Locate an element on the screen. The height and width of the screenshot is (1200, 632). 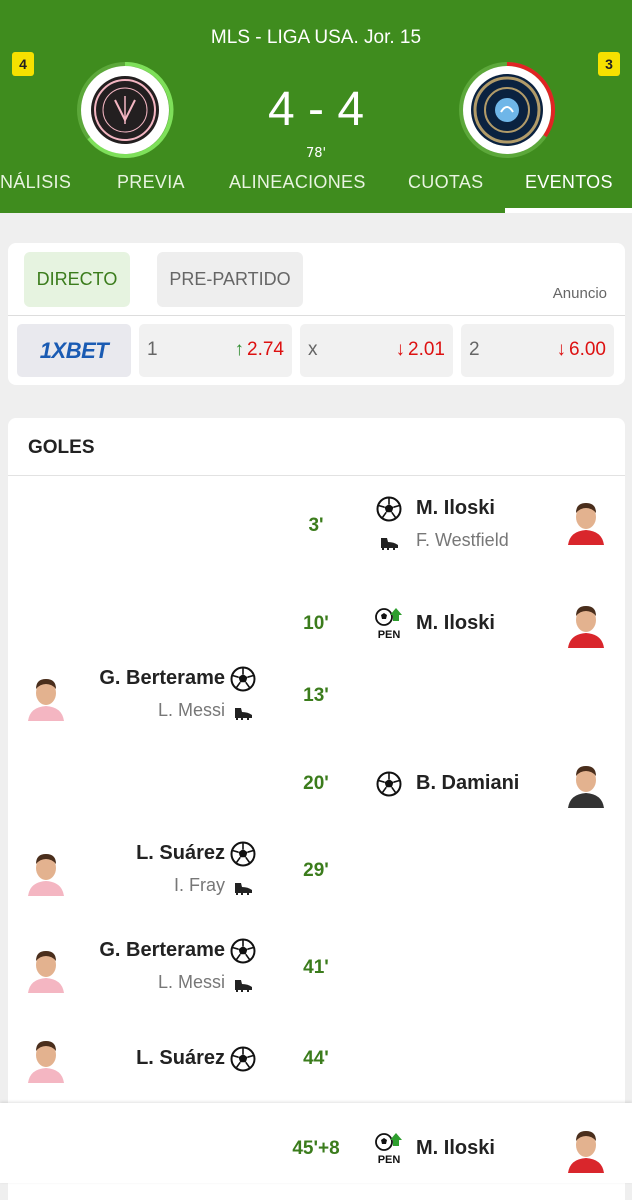
goal-minute: 10' is located at coordinates (316, 623).